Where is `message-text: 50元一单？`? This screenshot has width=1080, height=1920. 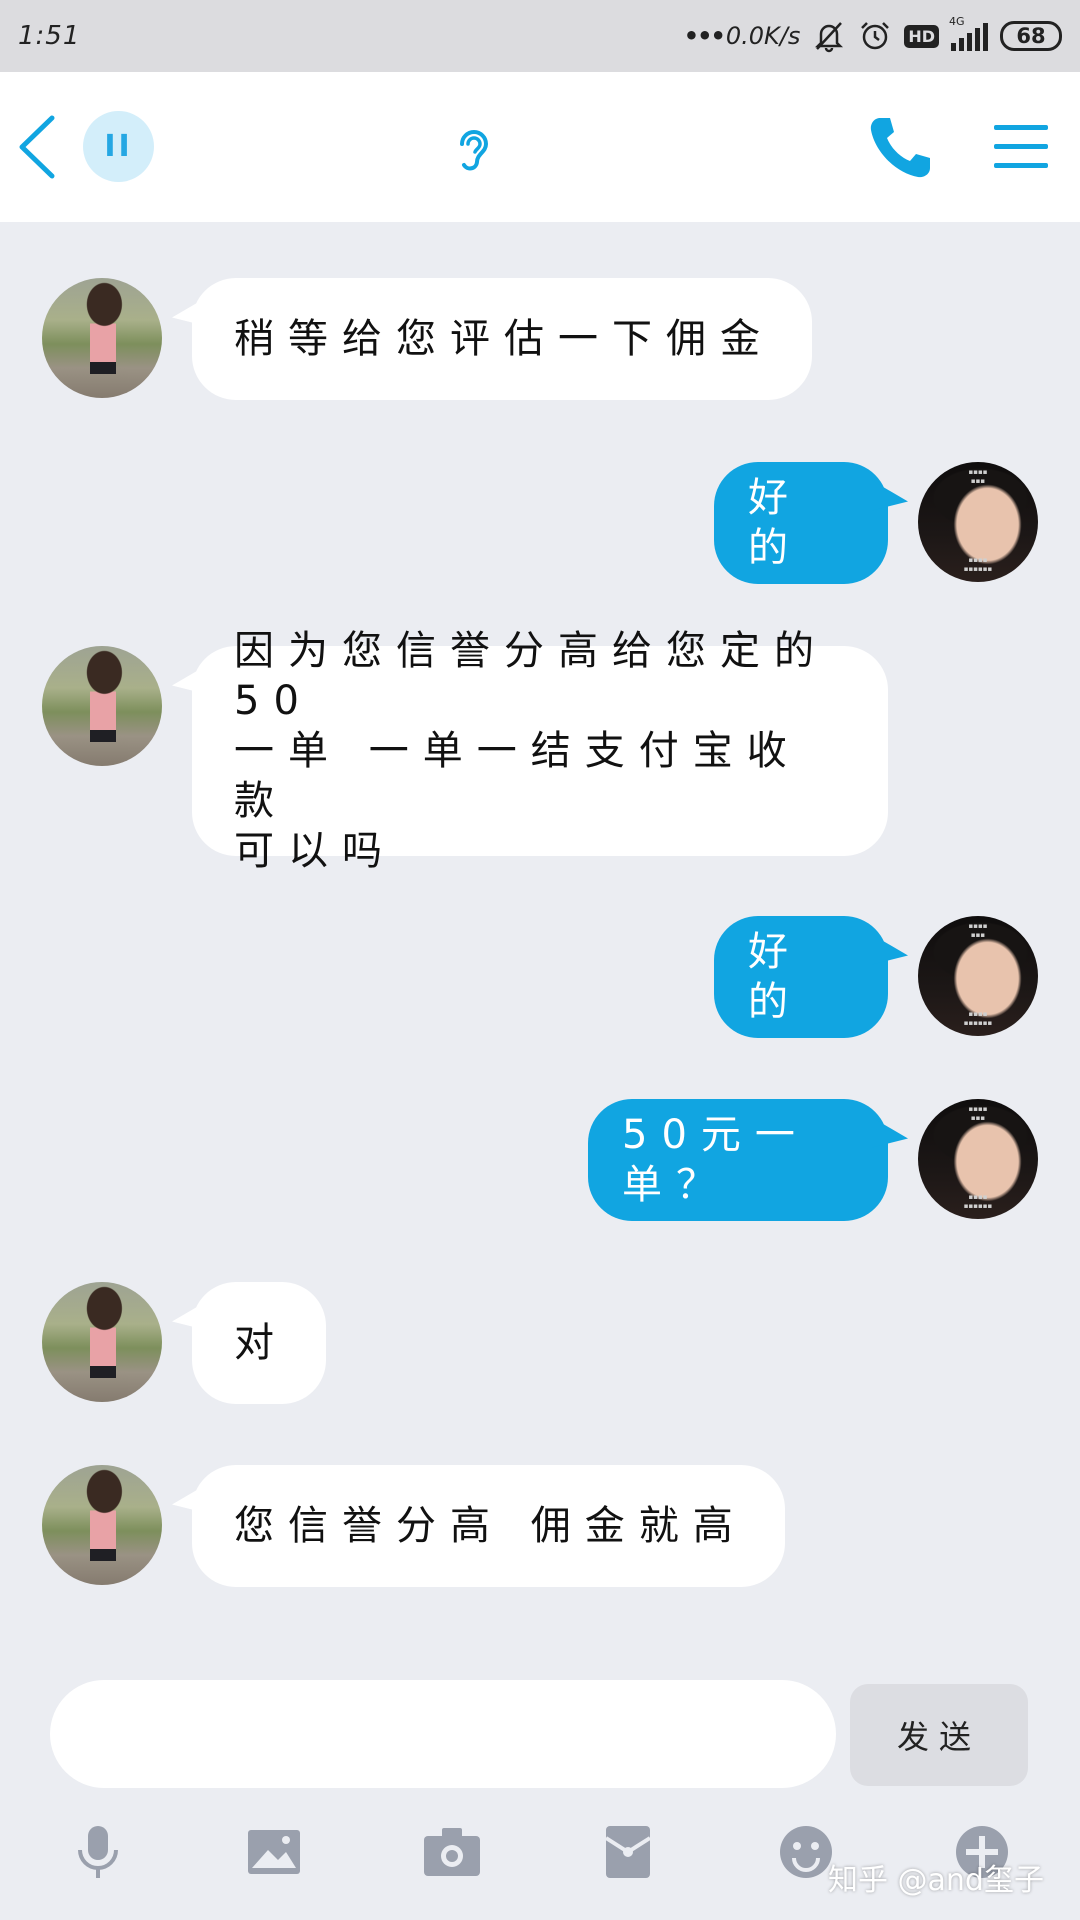
message-text: 50元一单？ is located at coordinates (715, 1160).